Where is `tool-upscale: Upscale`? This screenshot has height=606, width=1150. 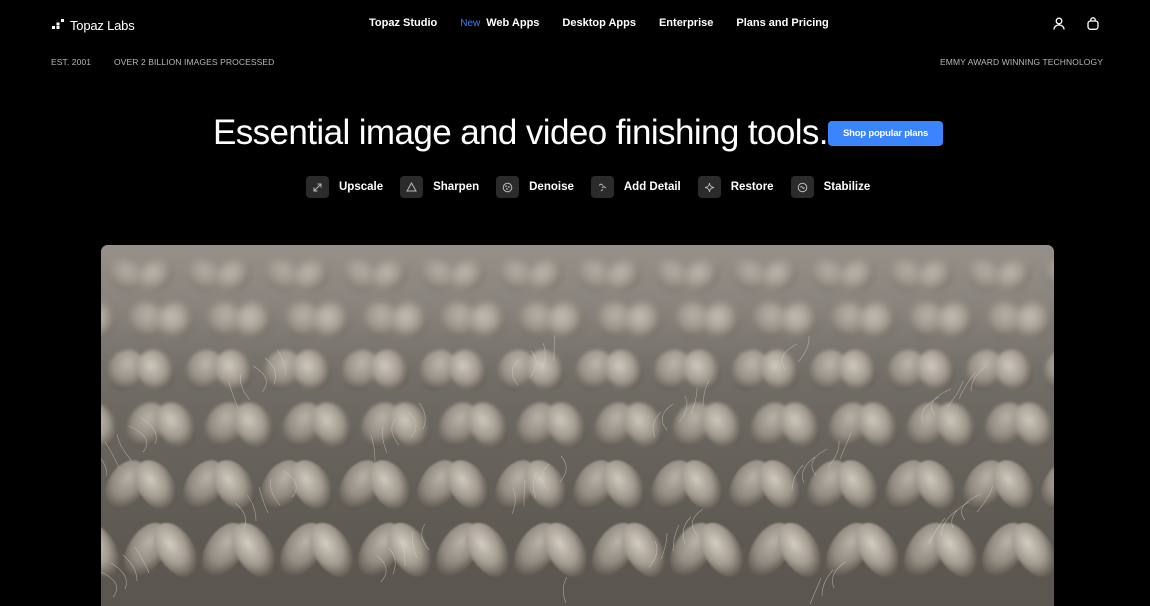 tool-upscale: Upscale is located at coordinates (344, 187).